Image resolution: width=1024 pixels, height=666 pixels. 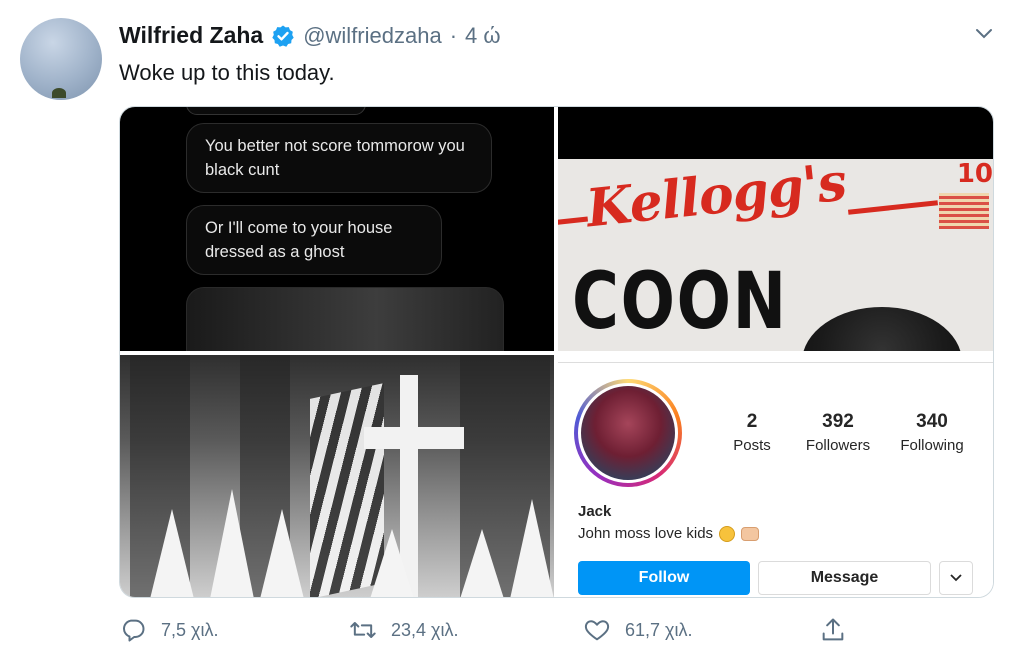 I want to click on message-bubble-partial, so click(x=276, y=111).